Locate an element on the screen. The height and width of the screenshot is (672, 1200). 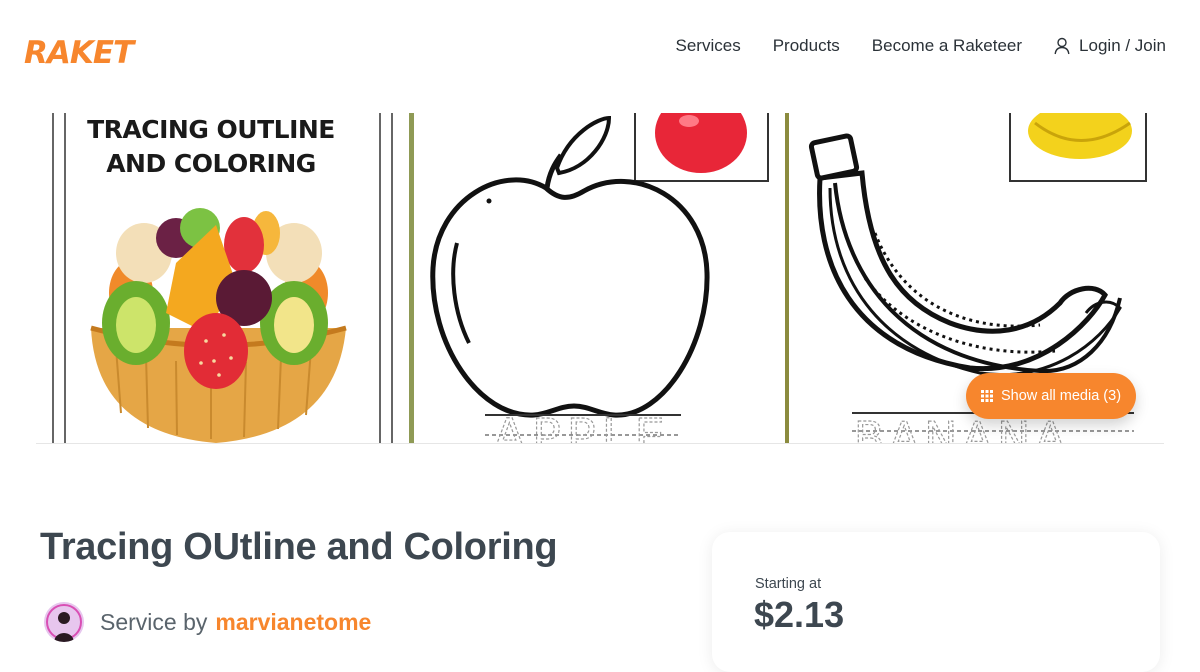
panel-title: TRACING OUTLINE AND COLORING is located at coordinates (211, 146).